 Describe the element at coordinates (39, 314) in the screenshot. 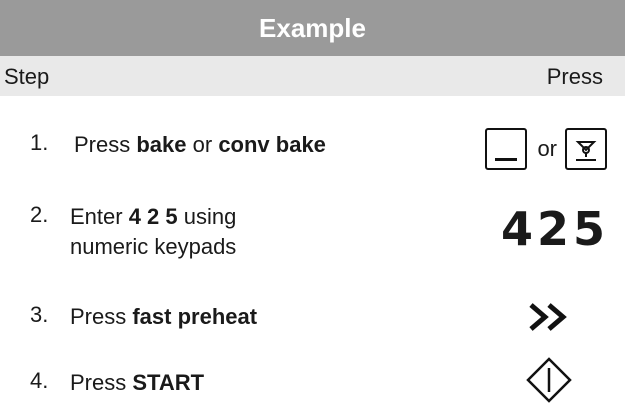

I see `step-number: 3.` at that location.